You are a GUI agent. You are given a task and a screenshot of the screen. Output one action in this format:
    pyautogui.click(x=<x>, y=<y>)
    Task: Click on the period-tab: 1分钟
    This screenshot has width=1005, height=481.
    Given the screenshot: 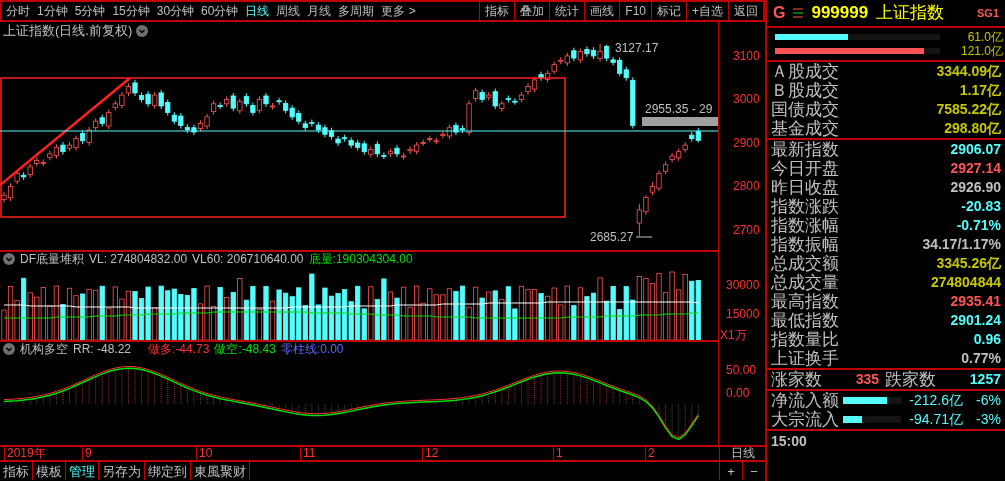 What is the action you would take?
    pyautogui.click(x=52, y=11)
    